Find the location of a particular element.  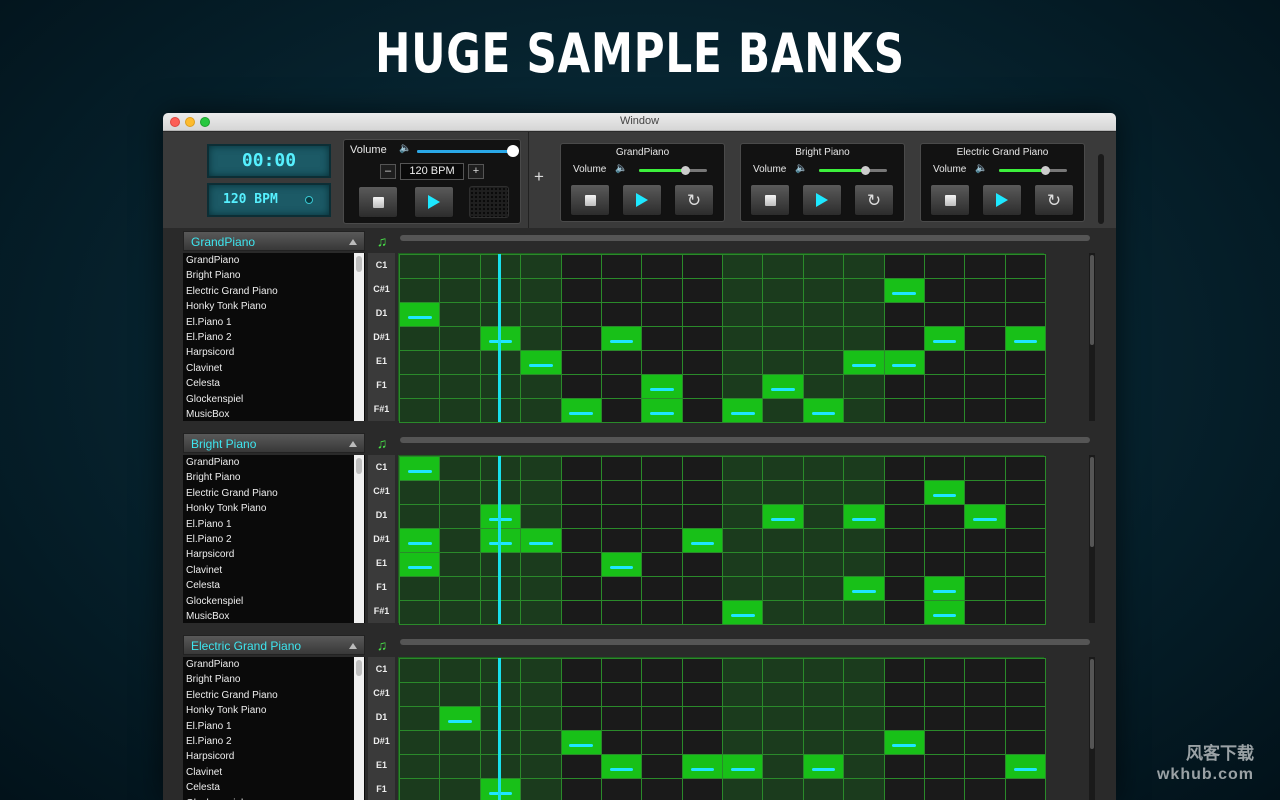

mini-play-button is located at coordinates (642, 200).